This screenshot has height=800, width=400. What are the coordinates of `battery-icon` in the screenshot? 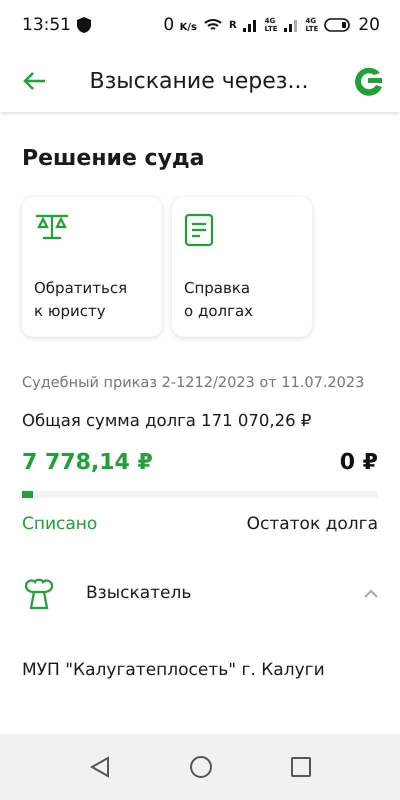 It's located at (338, 25).